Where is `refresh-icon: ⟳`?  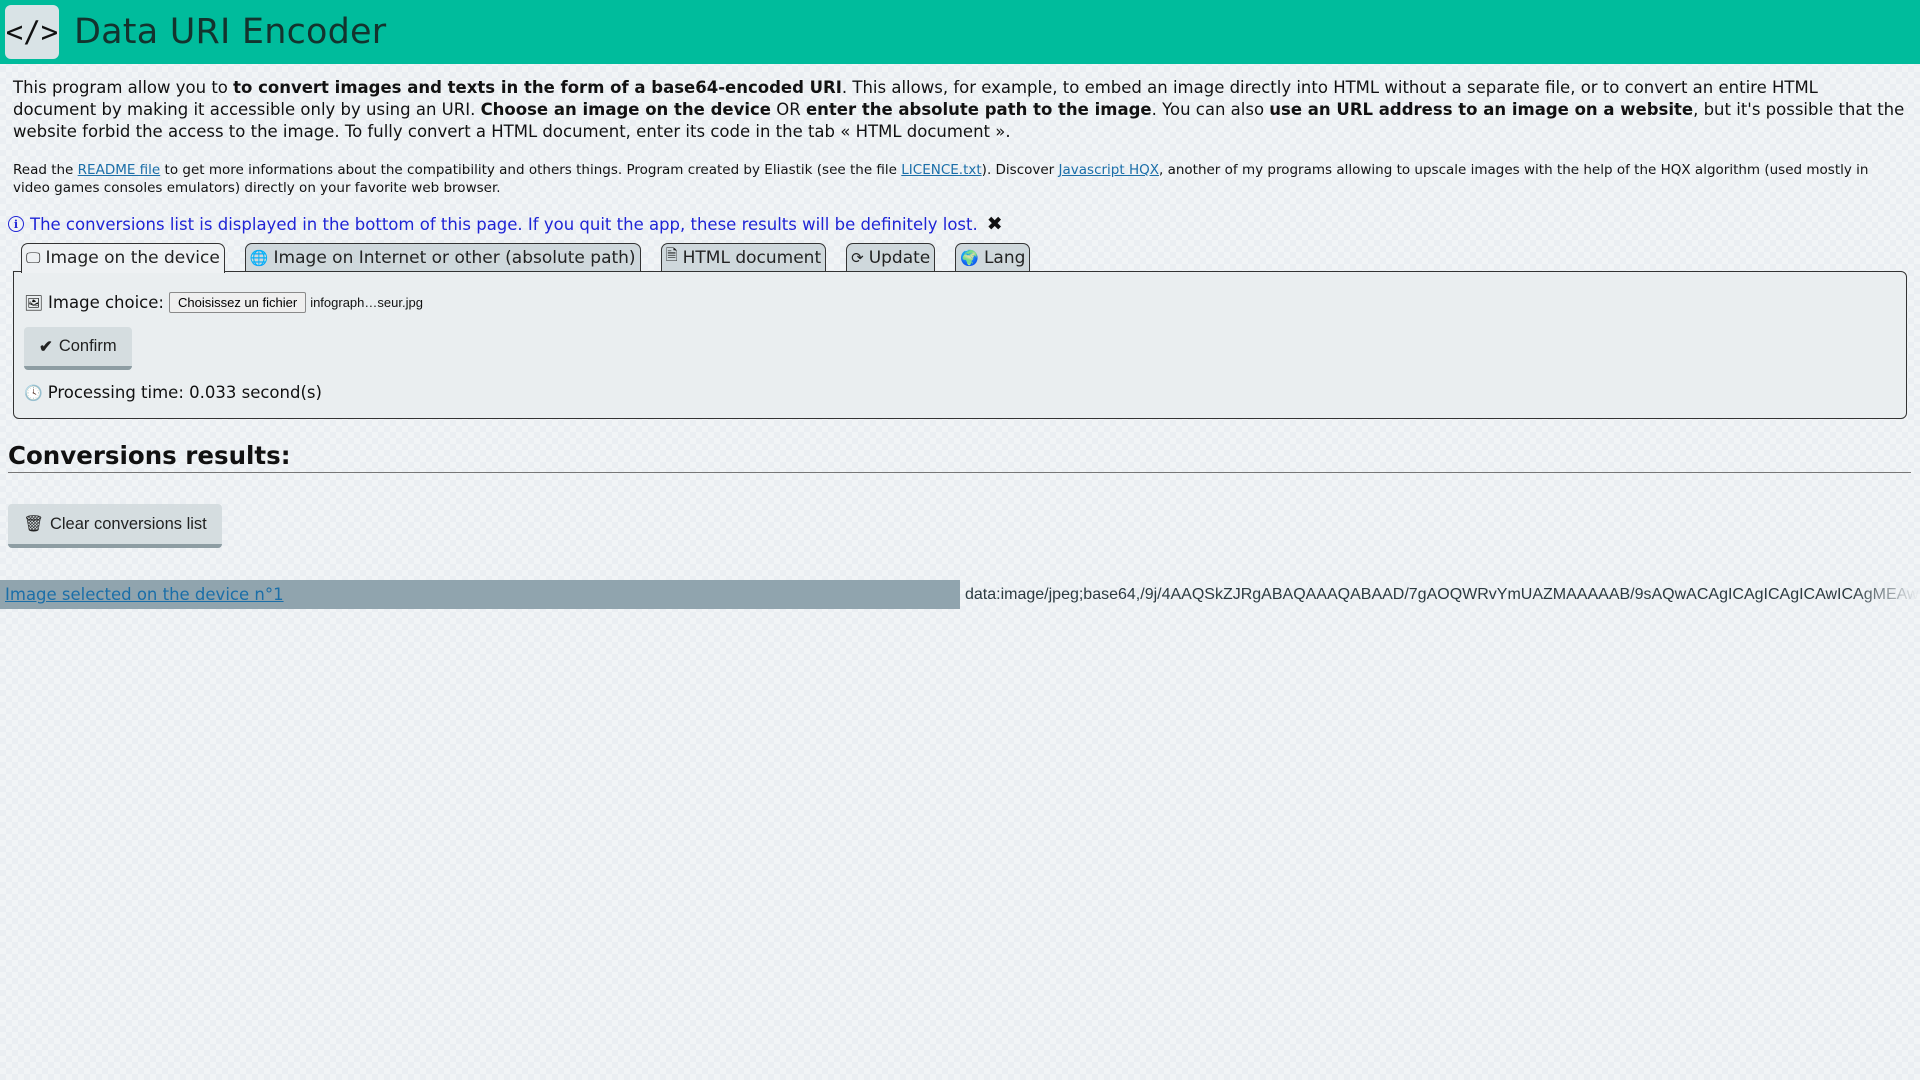
refresh-icon: ⟳ is located at coordinates (857, 257).